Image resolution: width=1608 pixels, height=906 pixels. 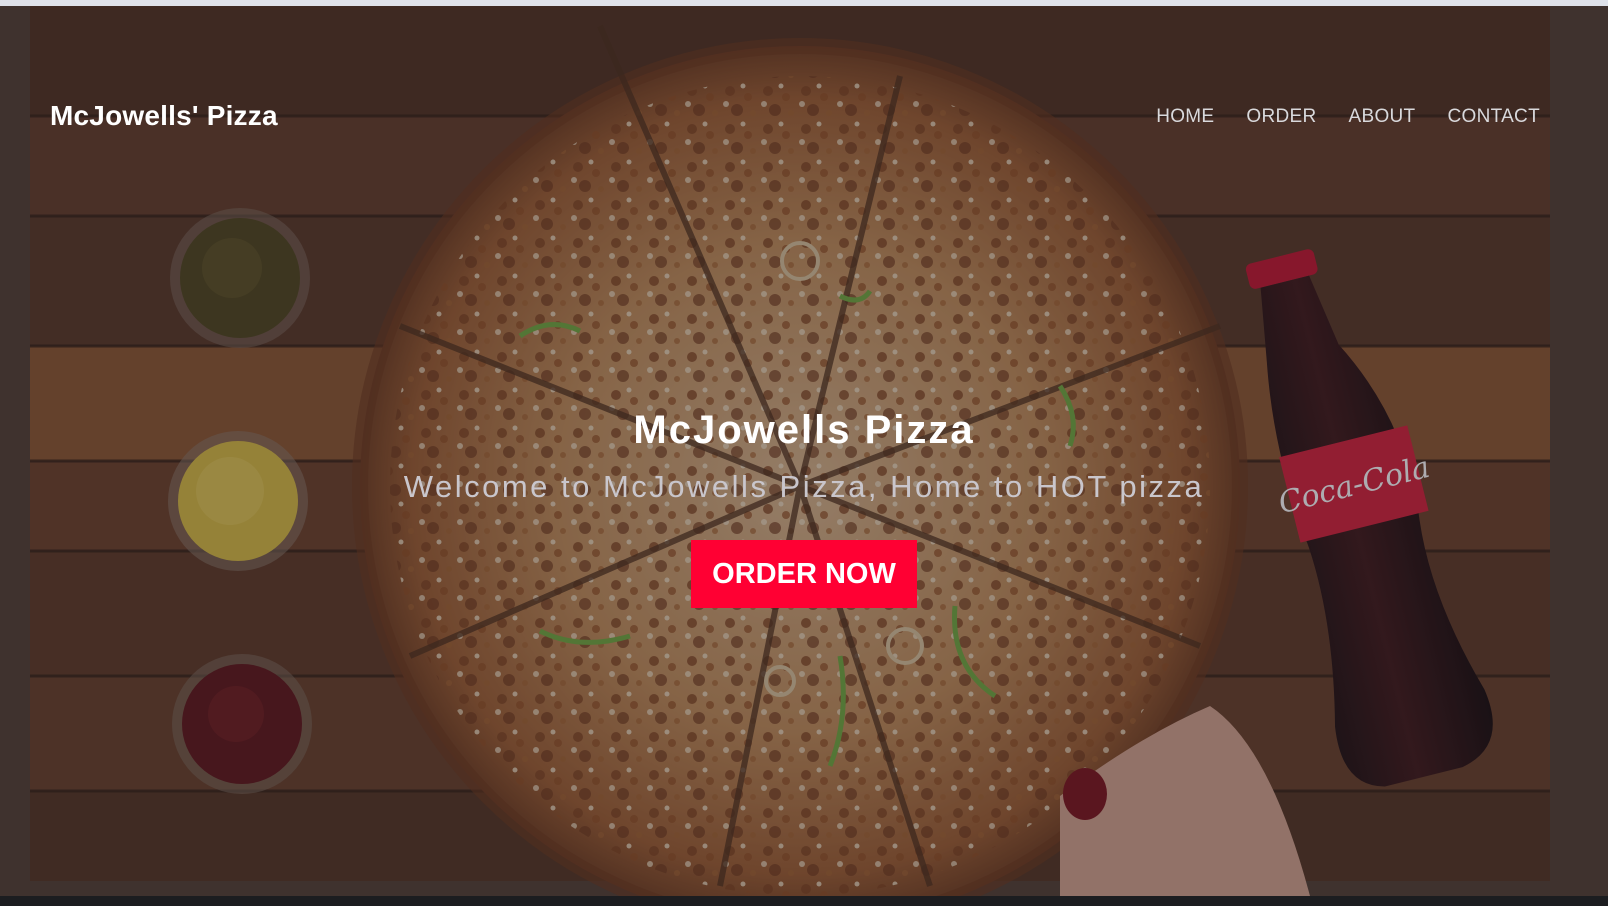 What do you see at coordinates (1382, 117) in the screenshot?
I see `nav-link-about: ABOUT` at bounding box center [1382, 117].